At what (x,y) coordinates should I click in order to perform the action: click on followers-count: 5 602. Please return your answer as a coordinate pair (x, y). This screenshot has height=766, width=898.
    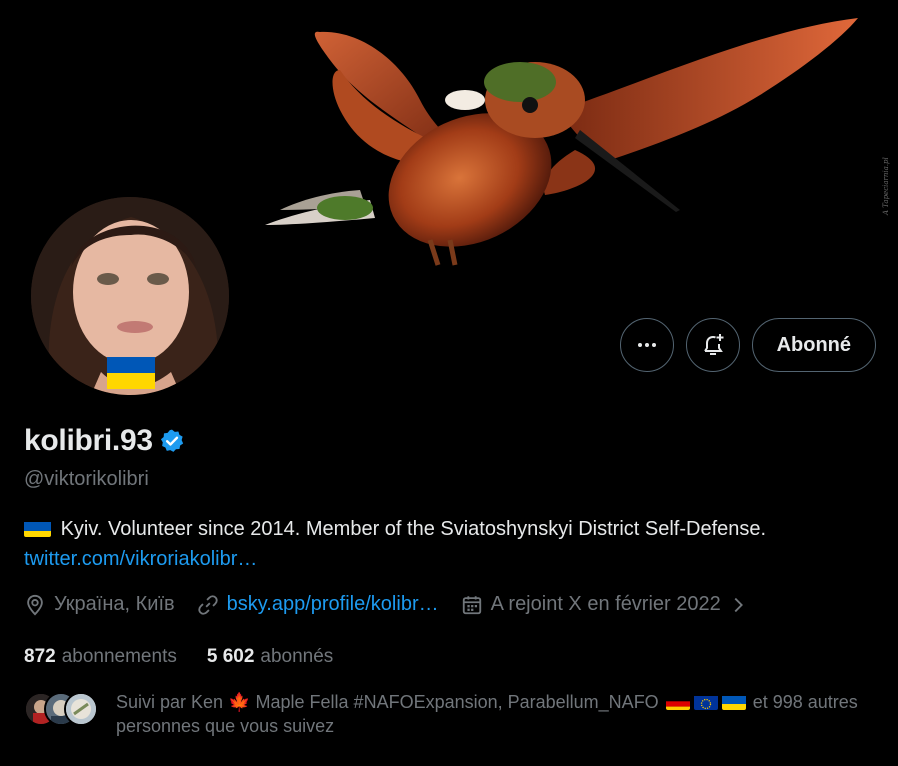
    Looking at the image, I should click on (230, 656).